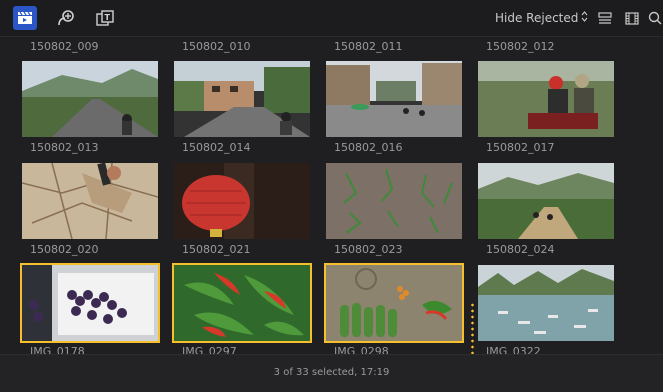 Image resolution: width=663 pixels, height=392 pixels. I want to click on titles-icon: T, so click(105, 18).